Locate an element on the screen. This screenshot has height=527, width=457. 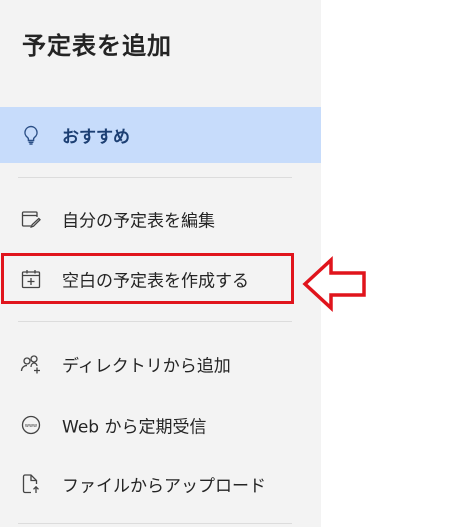
highlight-box is located at coordinates (147, 278).